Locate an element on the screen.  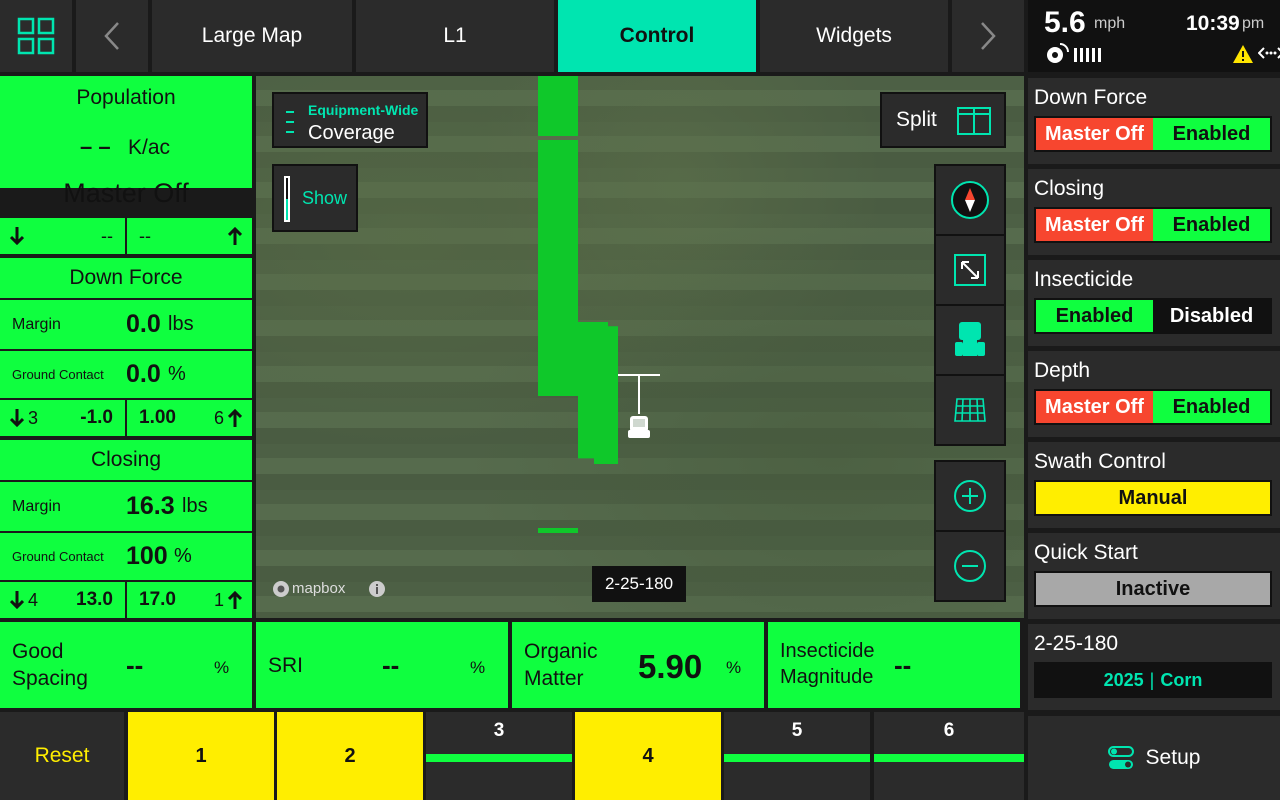
downforce-master-off-option: Master Off is located at coordinates (1094, 134).